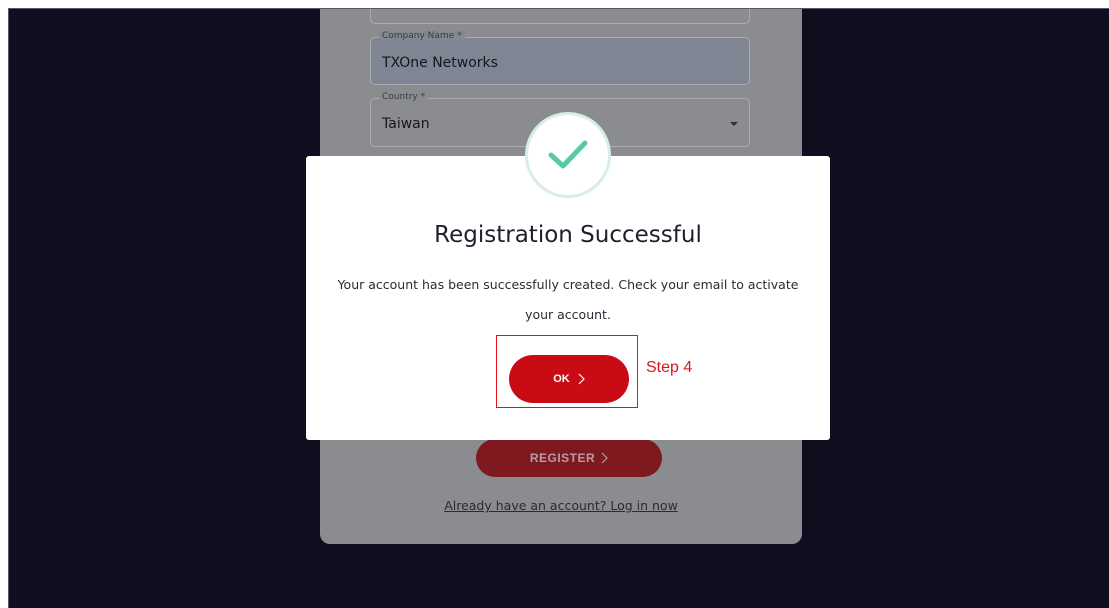 Image resolution: width=1109 pixels, height=608 pixels. I want to click on register-button-label: REGISTER, so click(562, 458).